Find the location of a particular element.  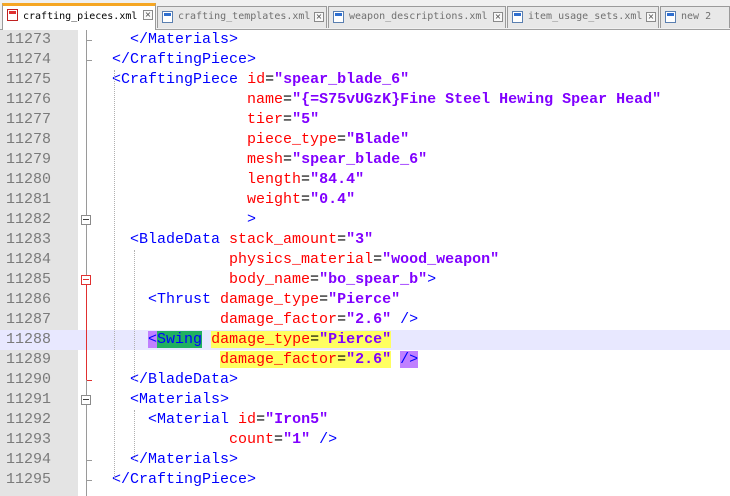

line-number: 11275 is located at coordinates (29, 79).